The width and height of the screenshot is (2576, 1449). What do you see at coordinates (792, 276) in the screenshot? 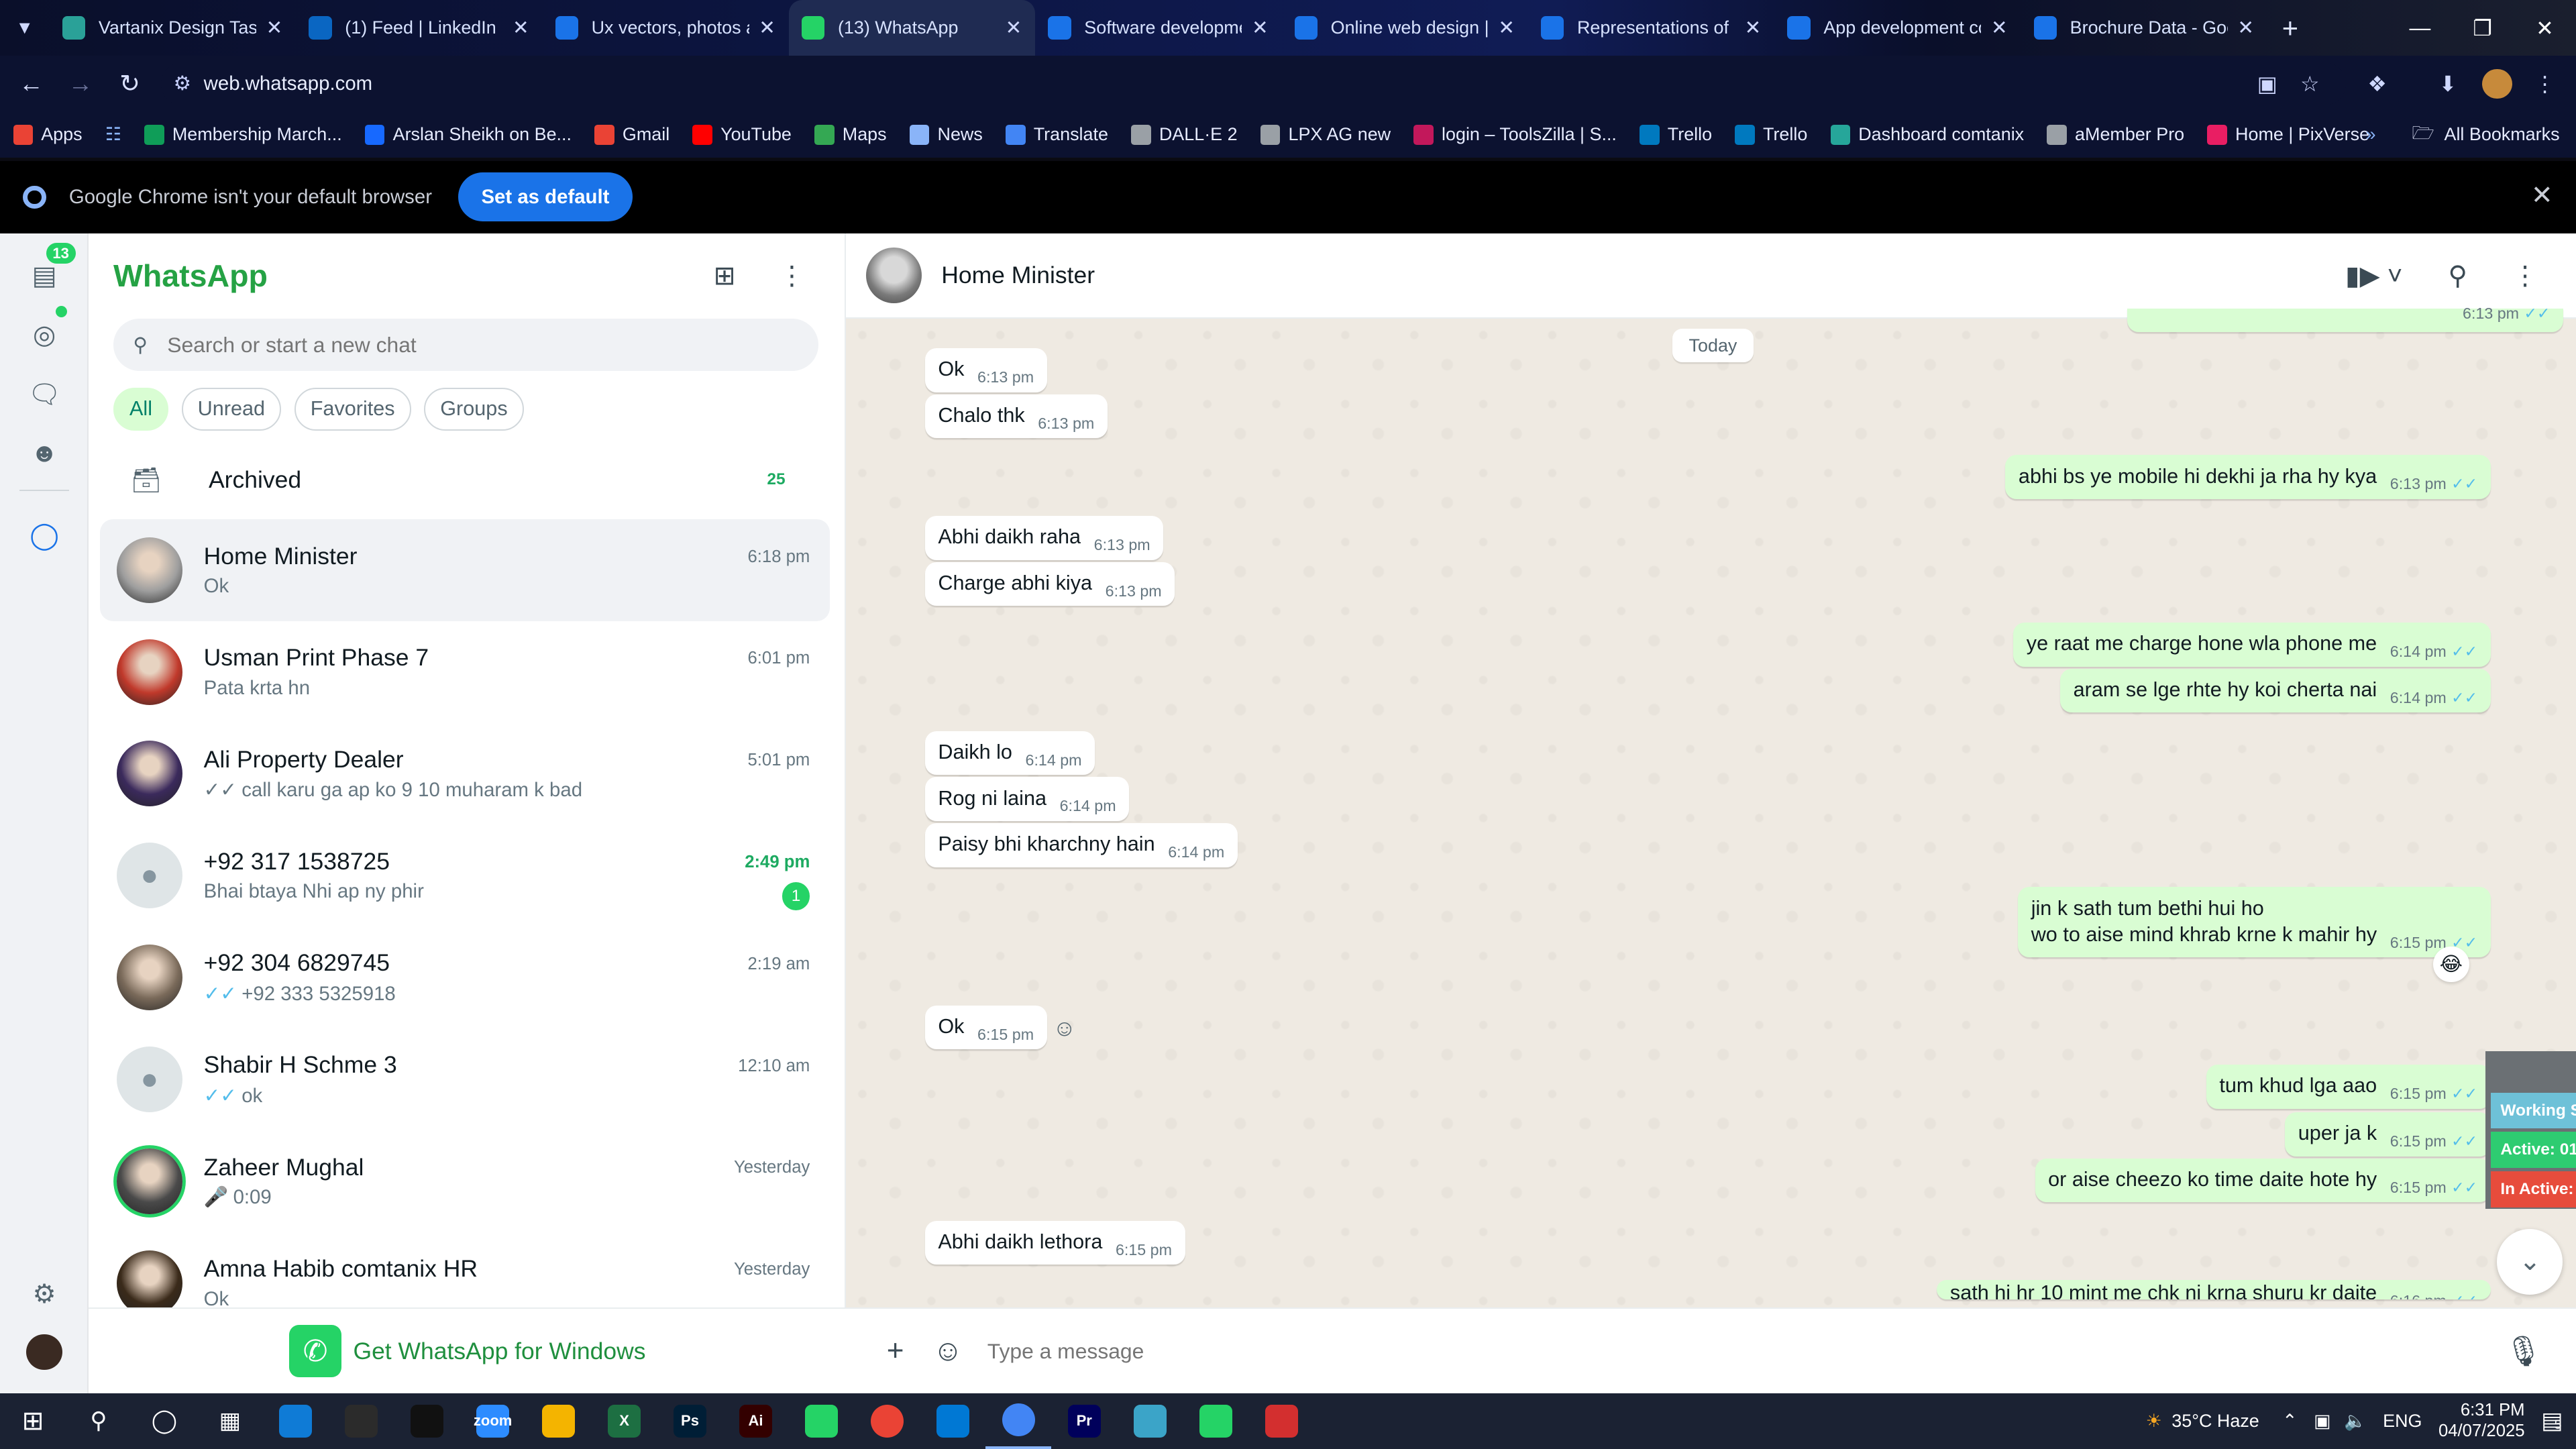
I see `menu-icon: ⋮` at bounding box center [792, 276].